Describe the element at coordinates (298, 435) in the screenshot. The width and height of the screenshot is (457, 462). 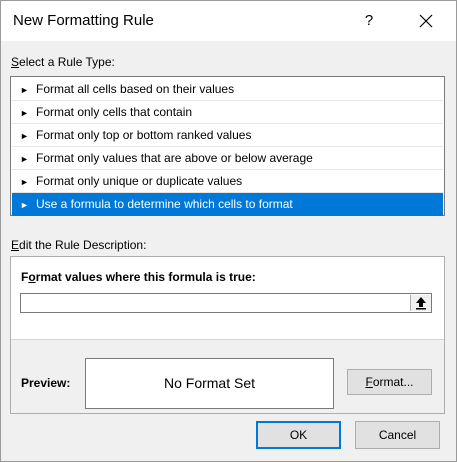
I see `ok-button: OK` at that location.